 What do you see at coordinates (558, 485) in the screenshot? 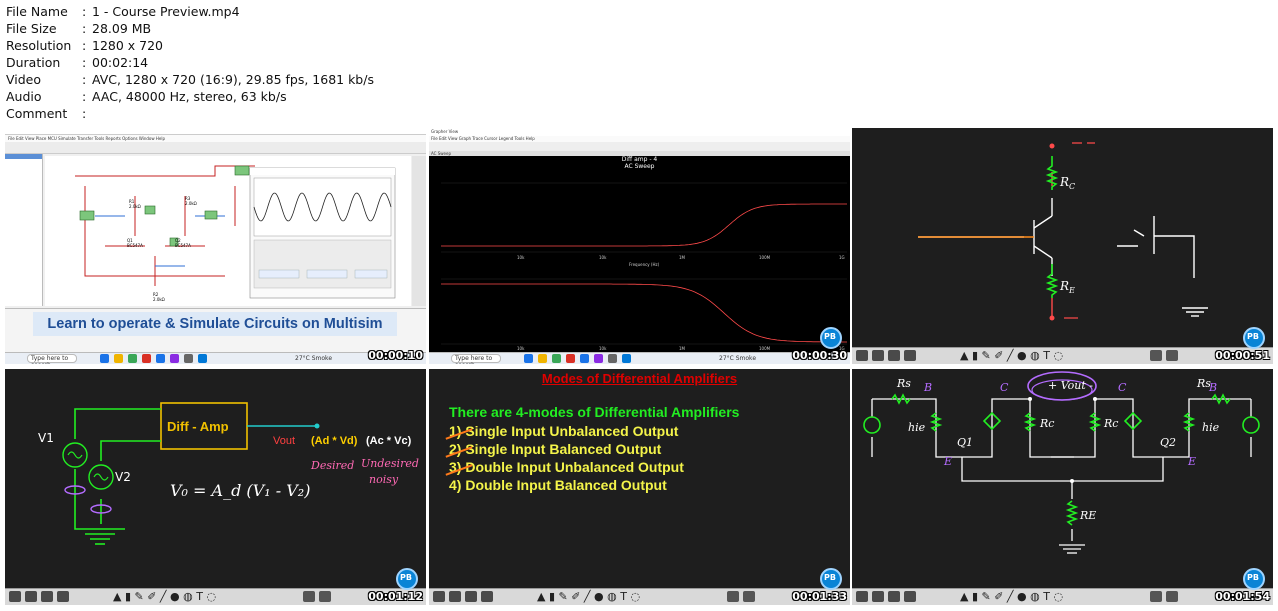
I see `list-item: 4) Double Input Balanced Output` at bounding box center [558, 485].